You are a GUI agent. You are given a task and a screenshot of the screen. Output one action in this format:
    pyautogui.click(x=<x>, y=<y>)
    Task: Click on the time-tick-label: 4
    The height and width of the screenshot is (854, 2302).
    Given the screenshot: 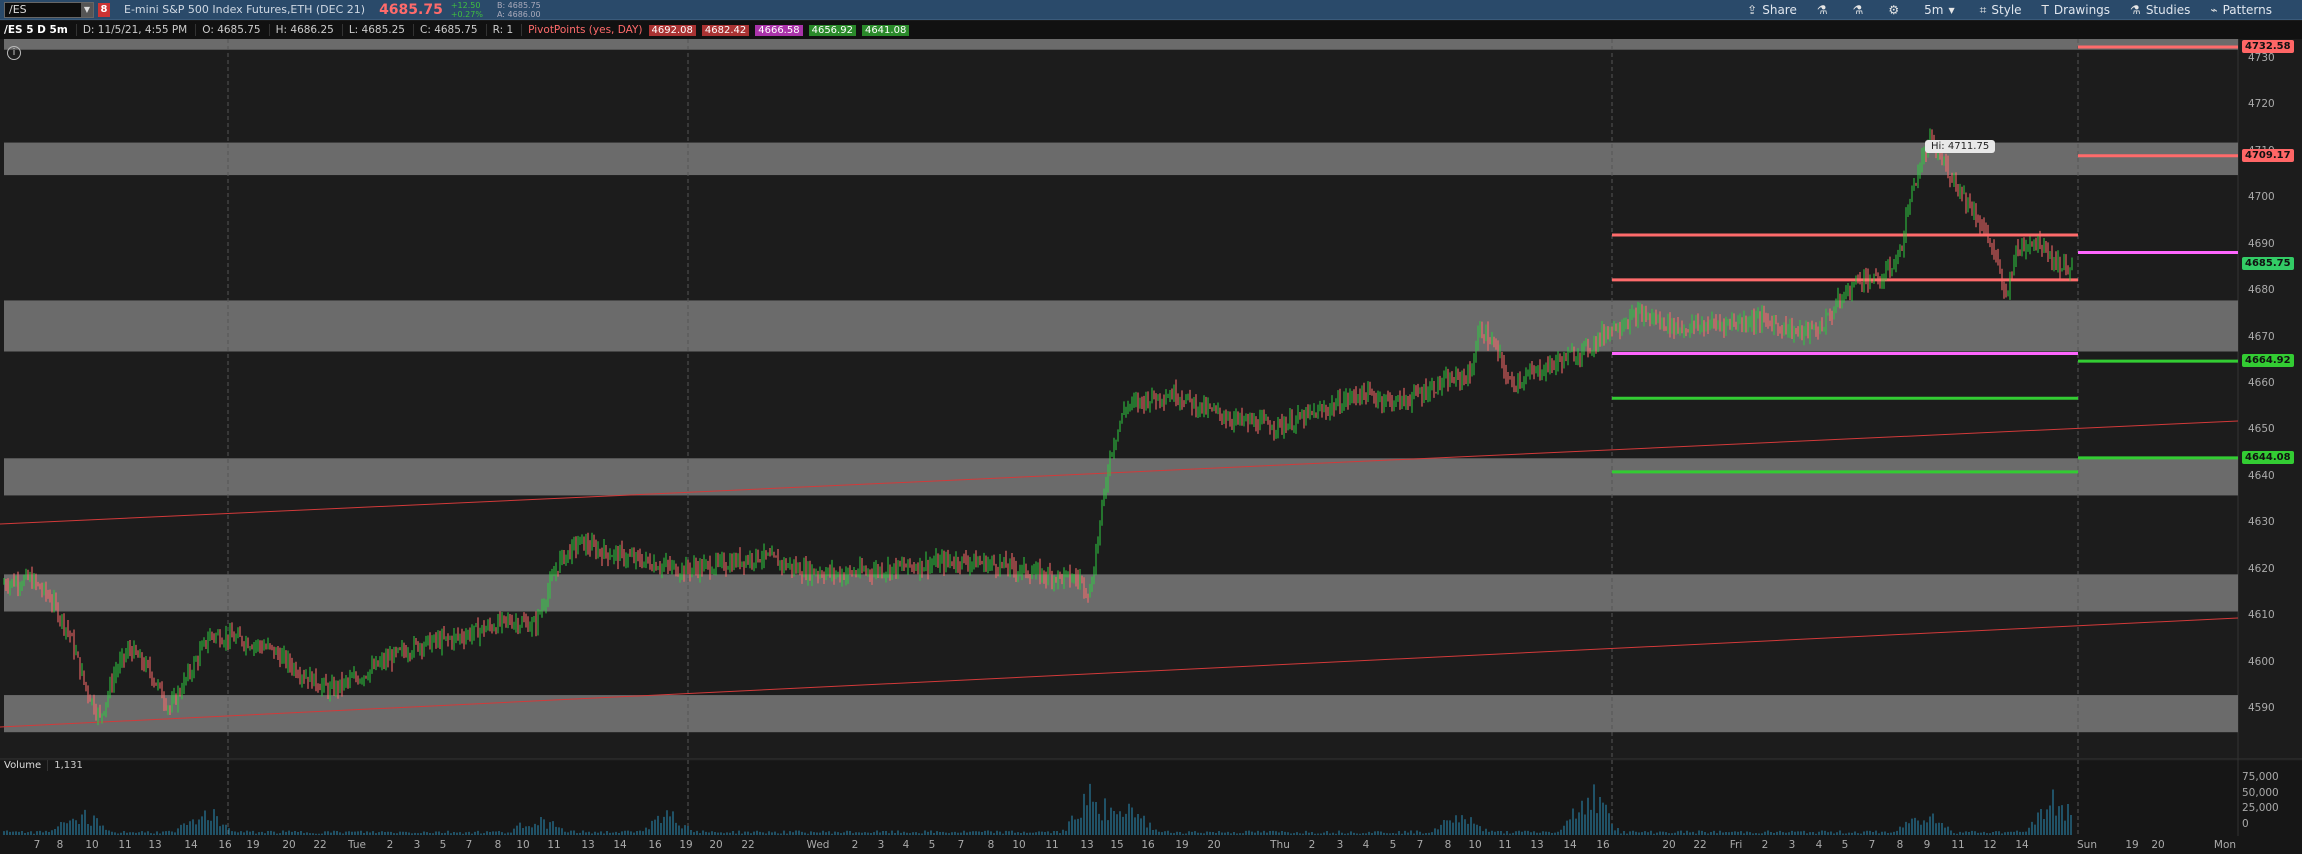 What is the action you would take?
    pyautogui.click(x=906, y=845)
    